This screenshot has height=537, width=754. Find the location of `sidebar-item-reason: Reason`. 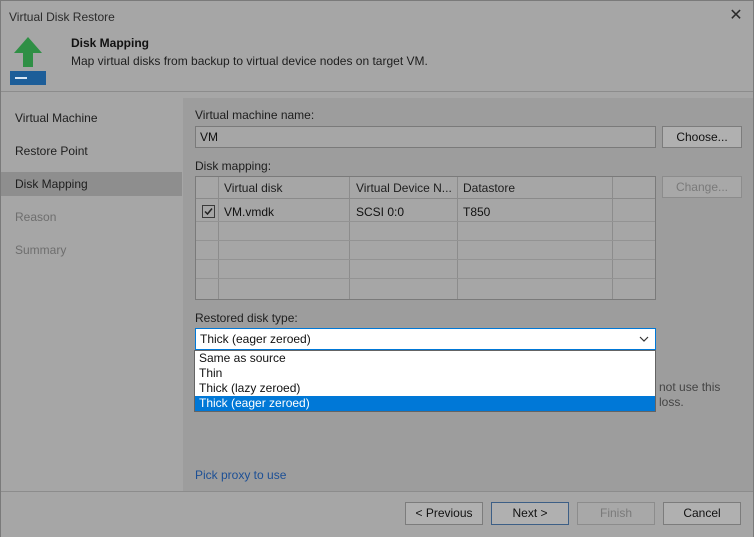

sidebar-item-reason: Reason is located at coordinates (91, 217).